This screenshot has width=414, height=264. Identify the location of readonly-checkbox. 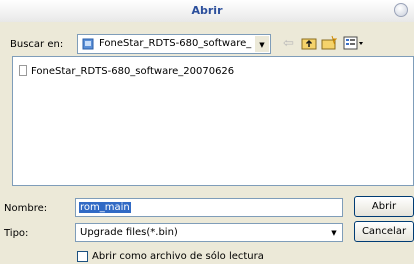
(82, 256).